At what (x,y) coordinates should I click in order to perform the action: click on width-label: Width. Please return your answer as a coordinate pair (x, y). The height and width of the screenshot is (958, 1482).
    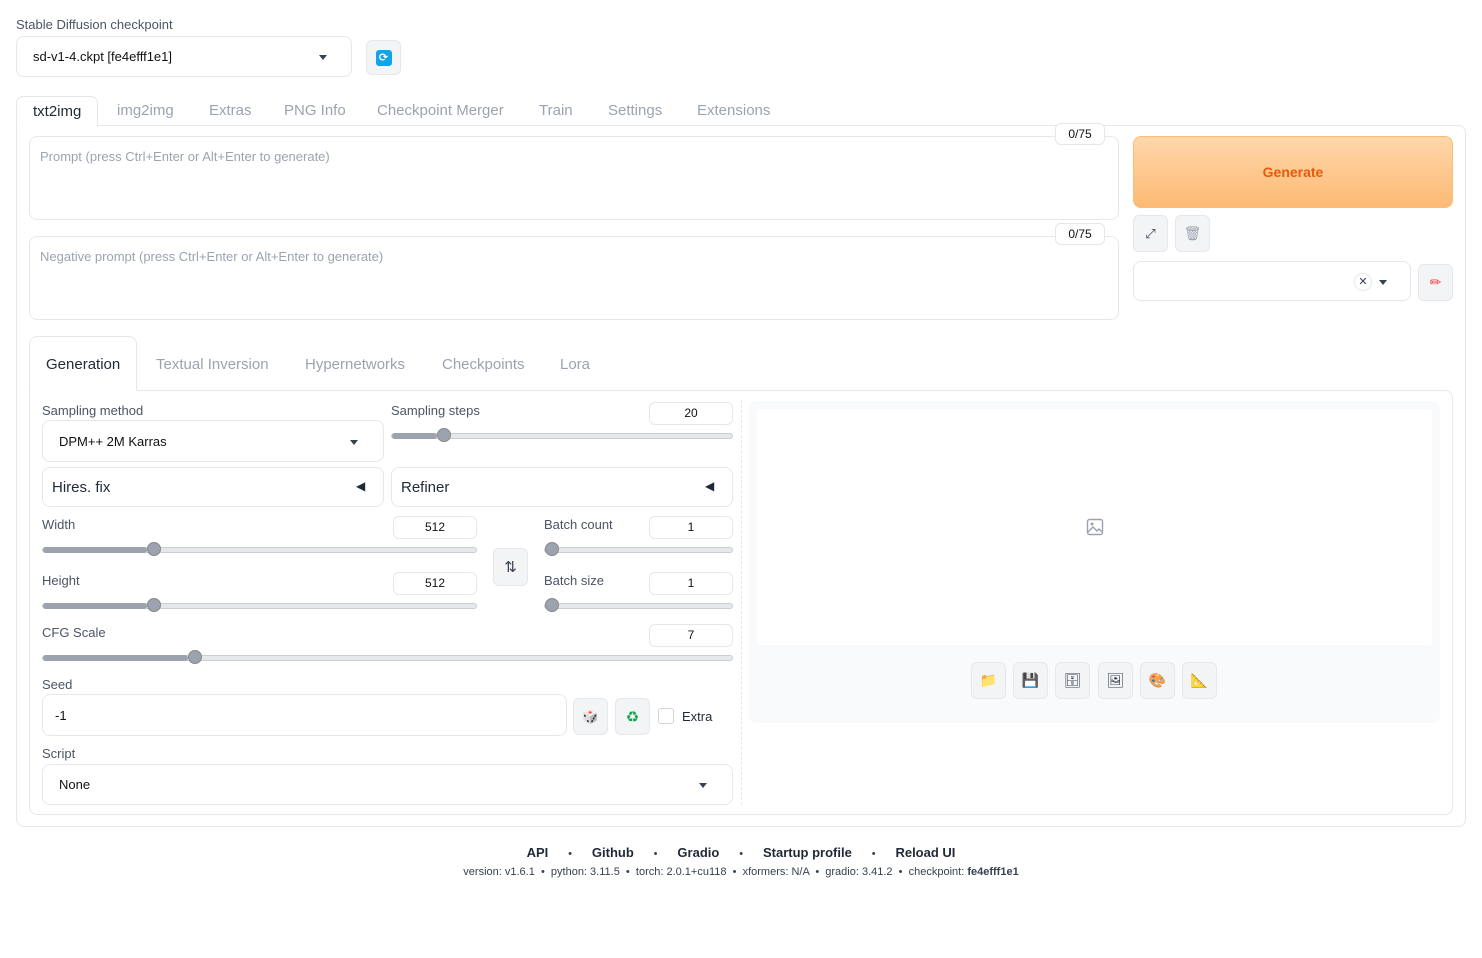
    Looking at the image, I should click on (59, 524).